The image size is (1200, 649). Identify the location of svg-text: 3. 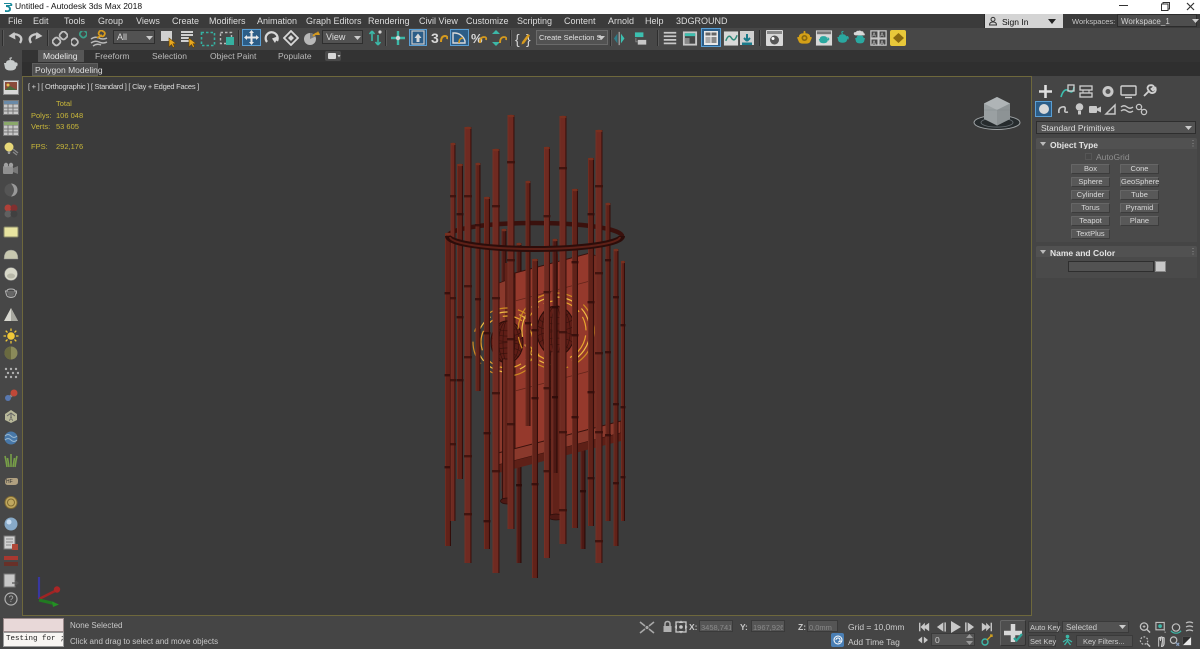
(435, 38).